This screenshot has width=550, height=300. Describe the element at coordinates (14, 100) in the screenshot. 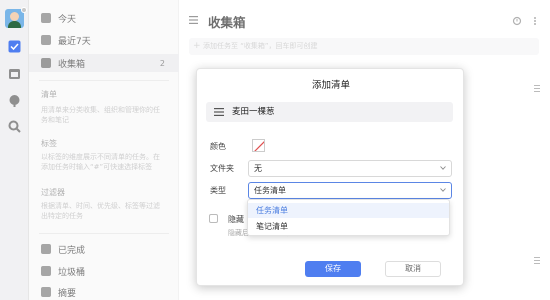

I see `habit-icon` at that location.